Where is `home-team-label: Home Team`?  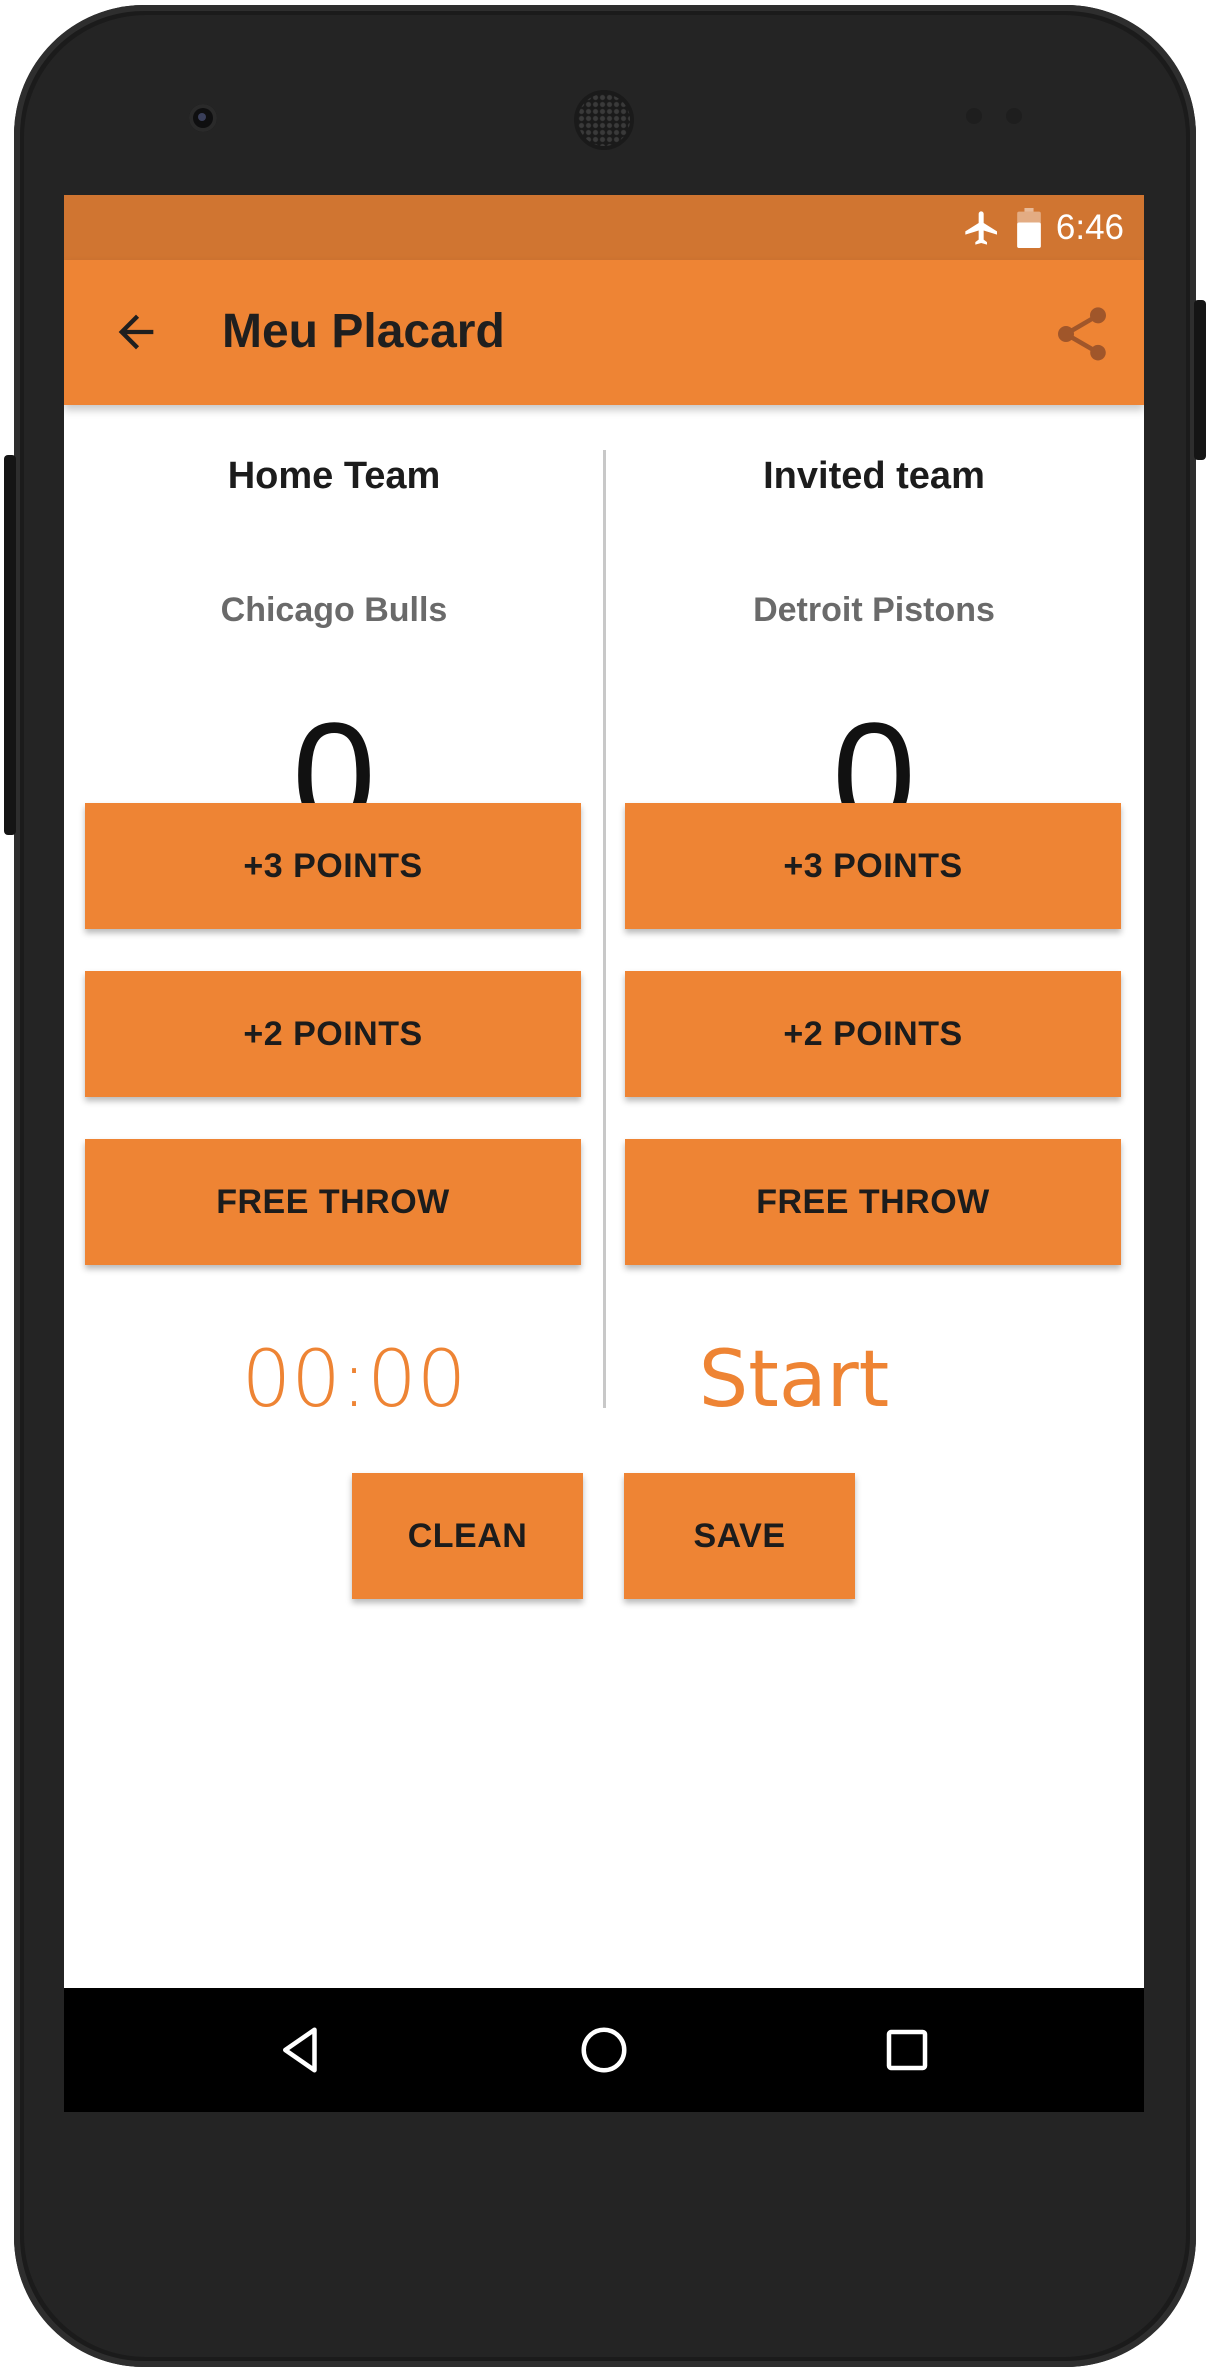
home-team-label: Home Team is located at coordinates (334, 476).